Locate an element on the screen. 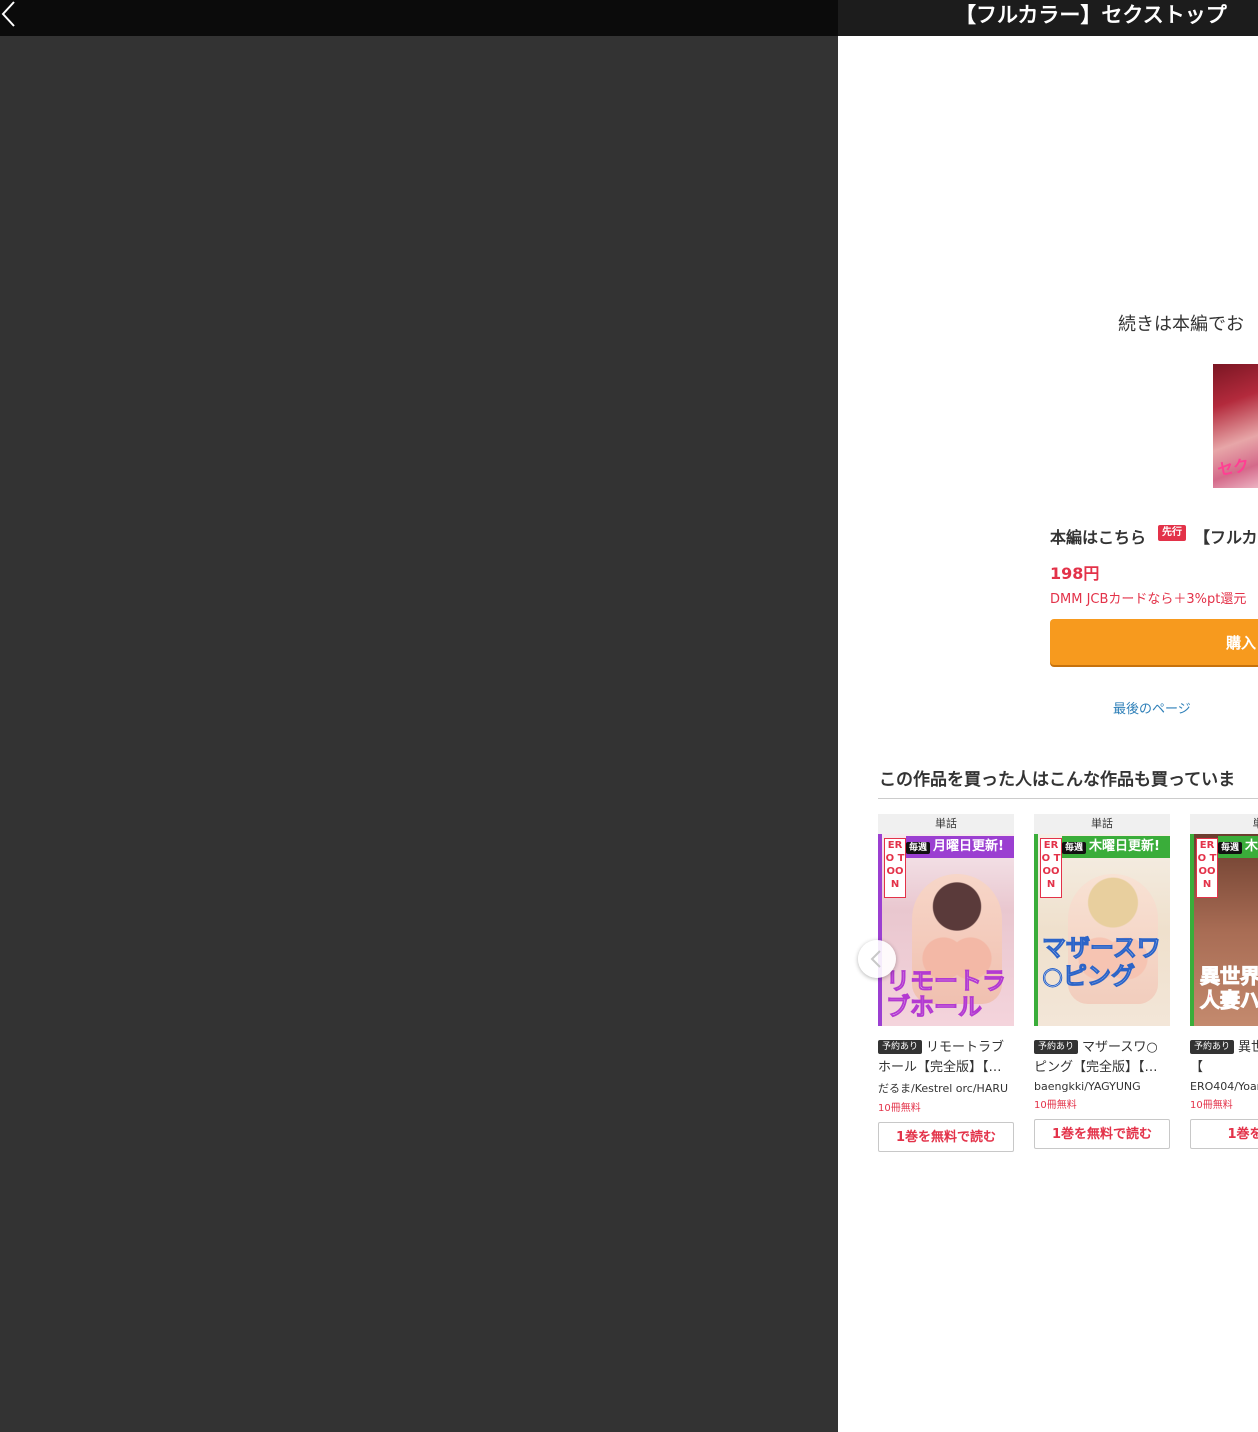  item-author: baengkki/YAGYUNG is located at coordinates (1102, 1086).